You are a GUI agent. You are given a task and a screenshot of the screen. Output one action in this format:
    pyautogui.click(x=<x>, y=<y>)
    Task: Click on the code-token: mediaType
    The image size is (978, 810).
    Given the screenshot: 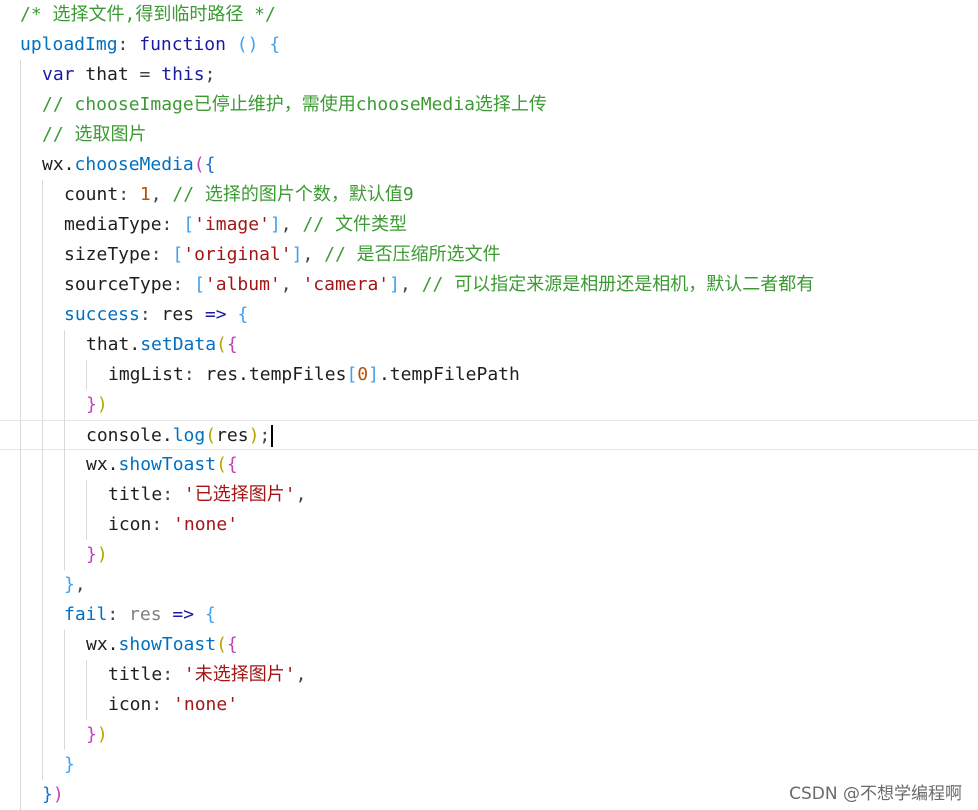 What is the action you would take?
    pyautogui.click(x=113, y=224)
    